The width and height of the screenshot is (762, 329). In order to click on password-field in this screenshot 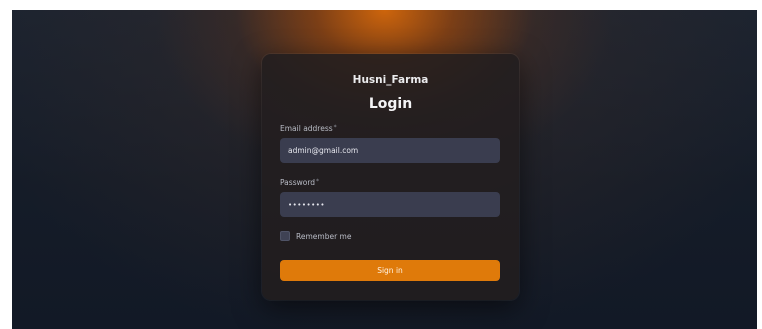, I will do `click(390, 204)`.